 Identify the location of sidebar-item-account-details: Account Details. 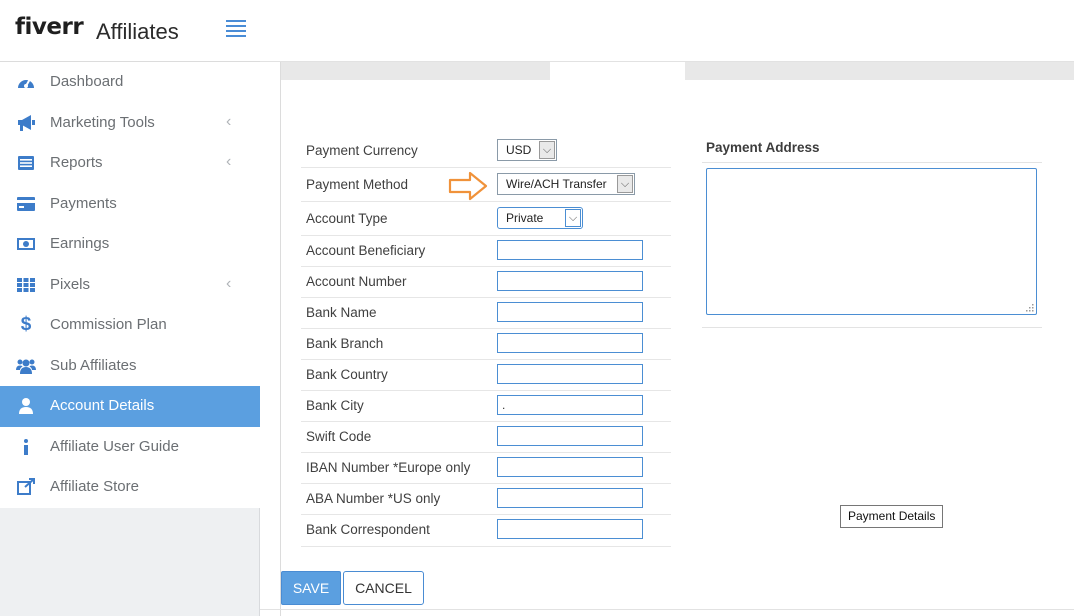
(130, 406).